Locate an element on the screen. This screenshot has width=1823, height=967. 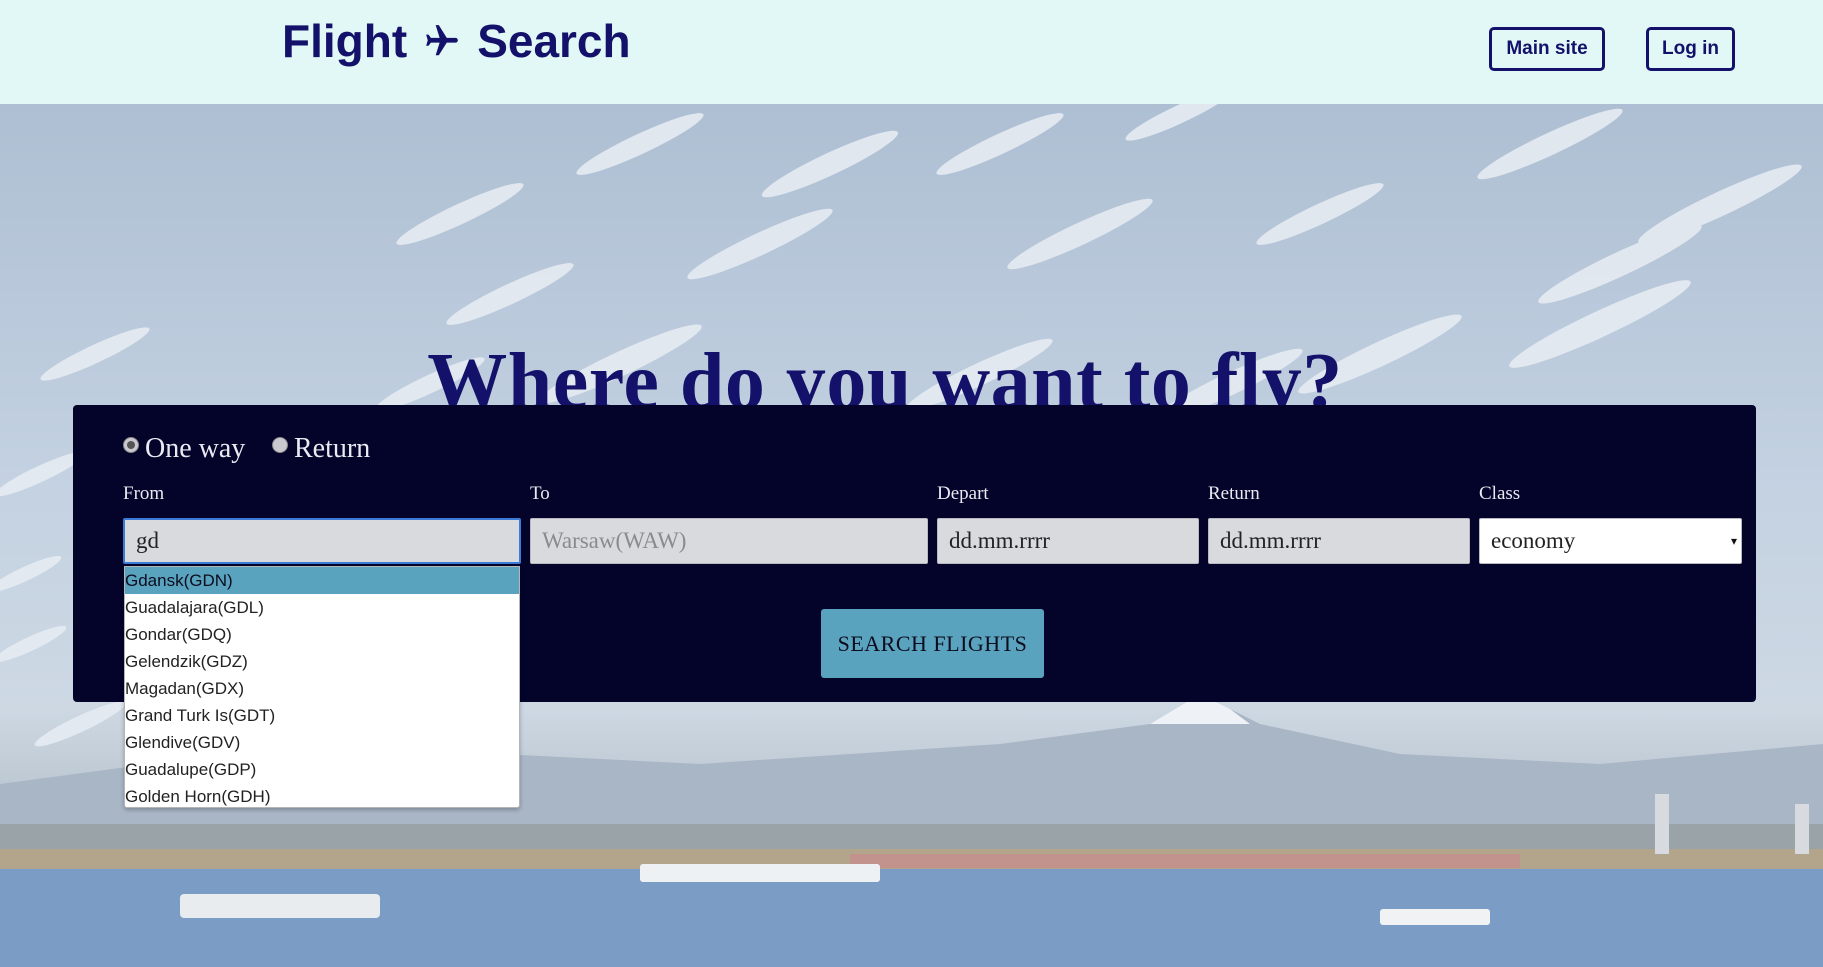
return-label: Return is located at coordinates (1234, 493).